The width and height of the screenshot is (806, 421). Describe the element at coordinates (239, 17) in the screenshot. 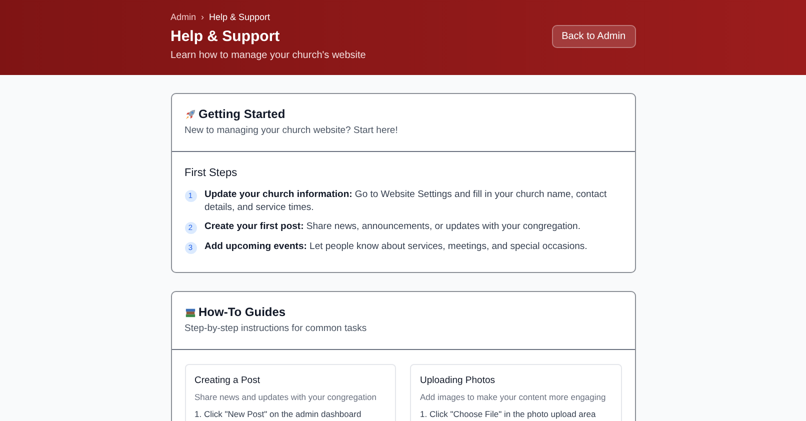

I see `breadcrumb-current: Help & Support` at that location.